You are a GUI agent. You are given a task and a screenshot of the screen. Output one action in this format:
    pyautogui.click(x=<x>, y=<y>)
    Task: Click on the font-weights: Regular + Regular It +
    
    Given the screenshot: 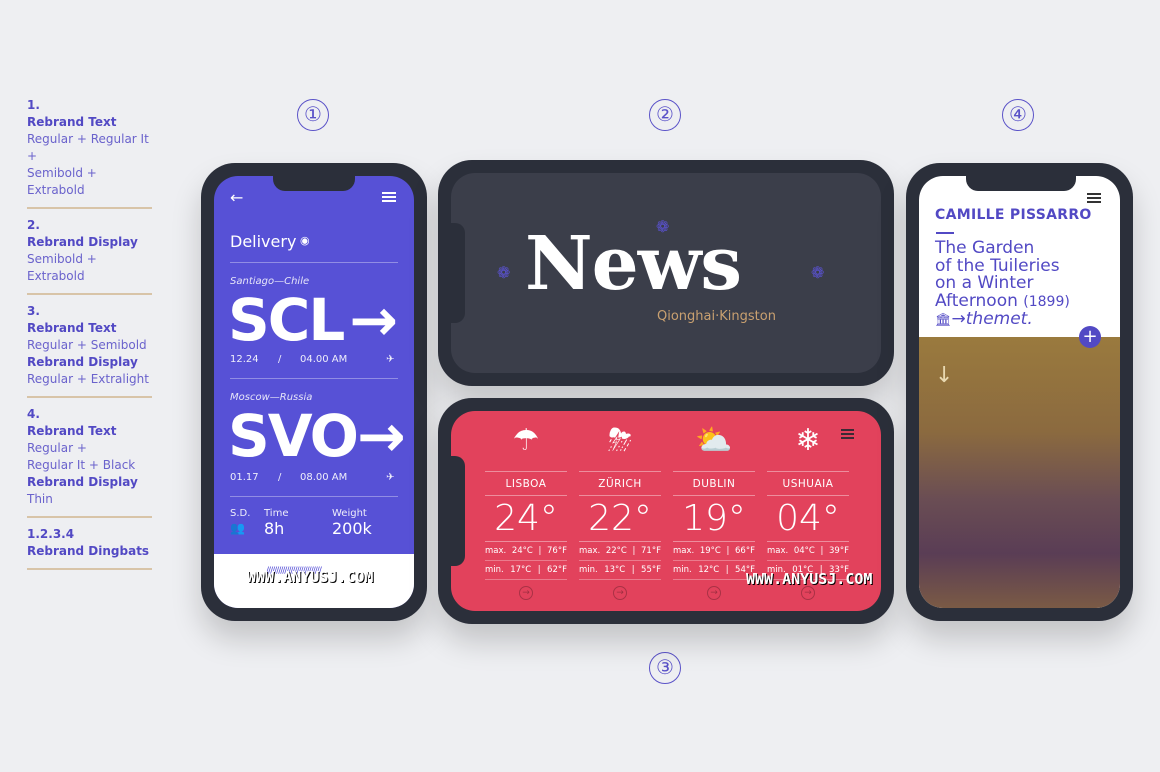 What is the action you would take?
    pyautogui.click(x=88, y=147)
    